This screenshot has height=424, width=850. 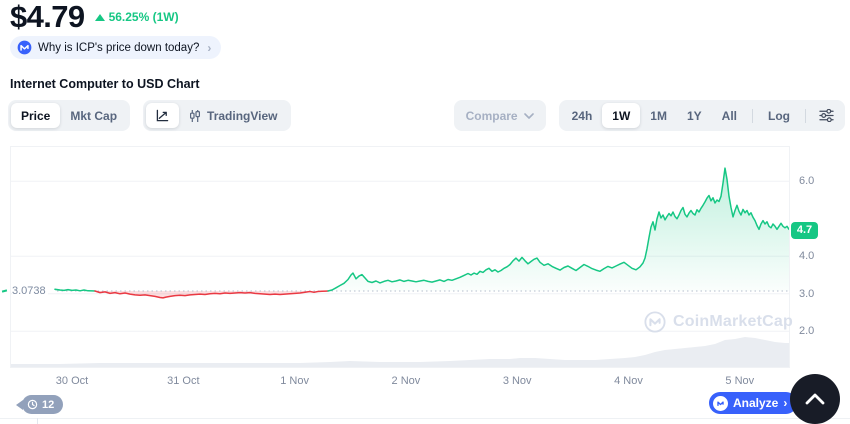 What do you see at coordinates (294, 381) in the screenshot?
I see `x-tick-label: 1 Nov` at bounding box center [294, 381].